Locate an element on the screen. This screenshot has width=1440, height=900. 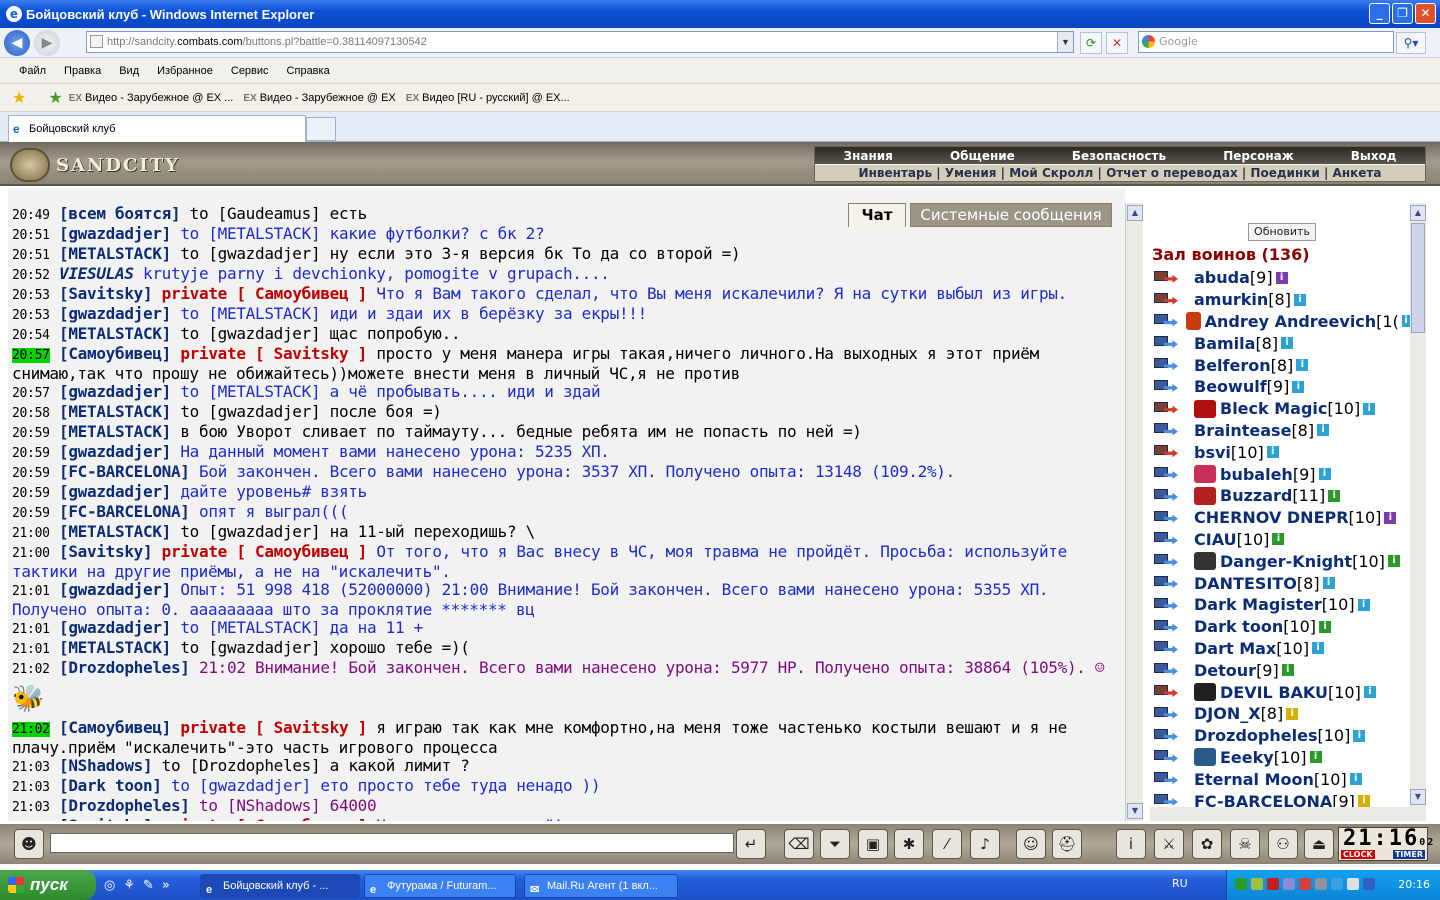
user-row: abuda [9] i is located at coordinates (1281, 278).